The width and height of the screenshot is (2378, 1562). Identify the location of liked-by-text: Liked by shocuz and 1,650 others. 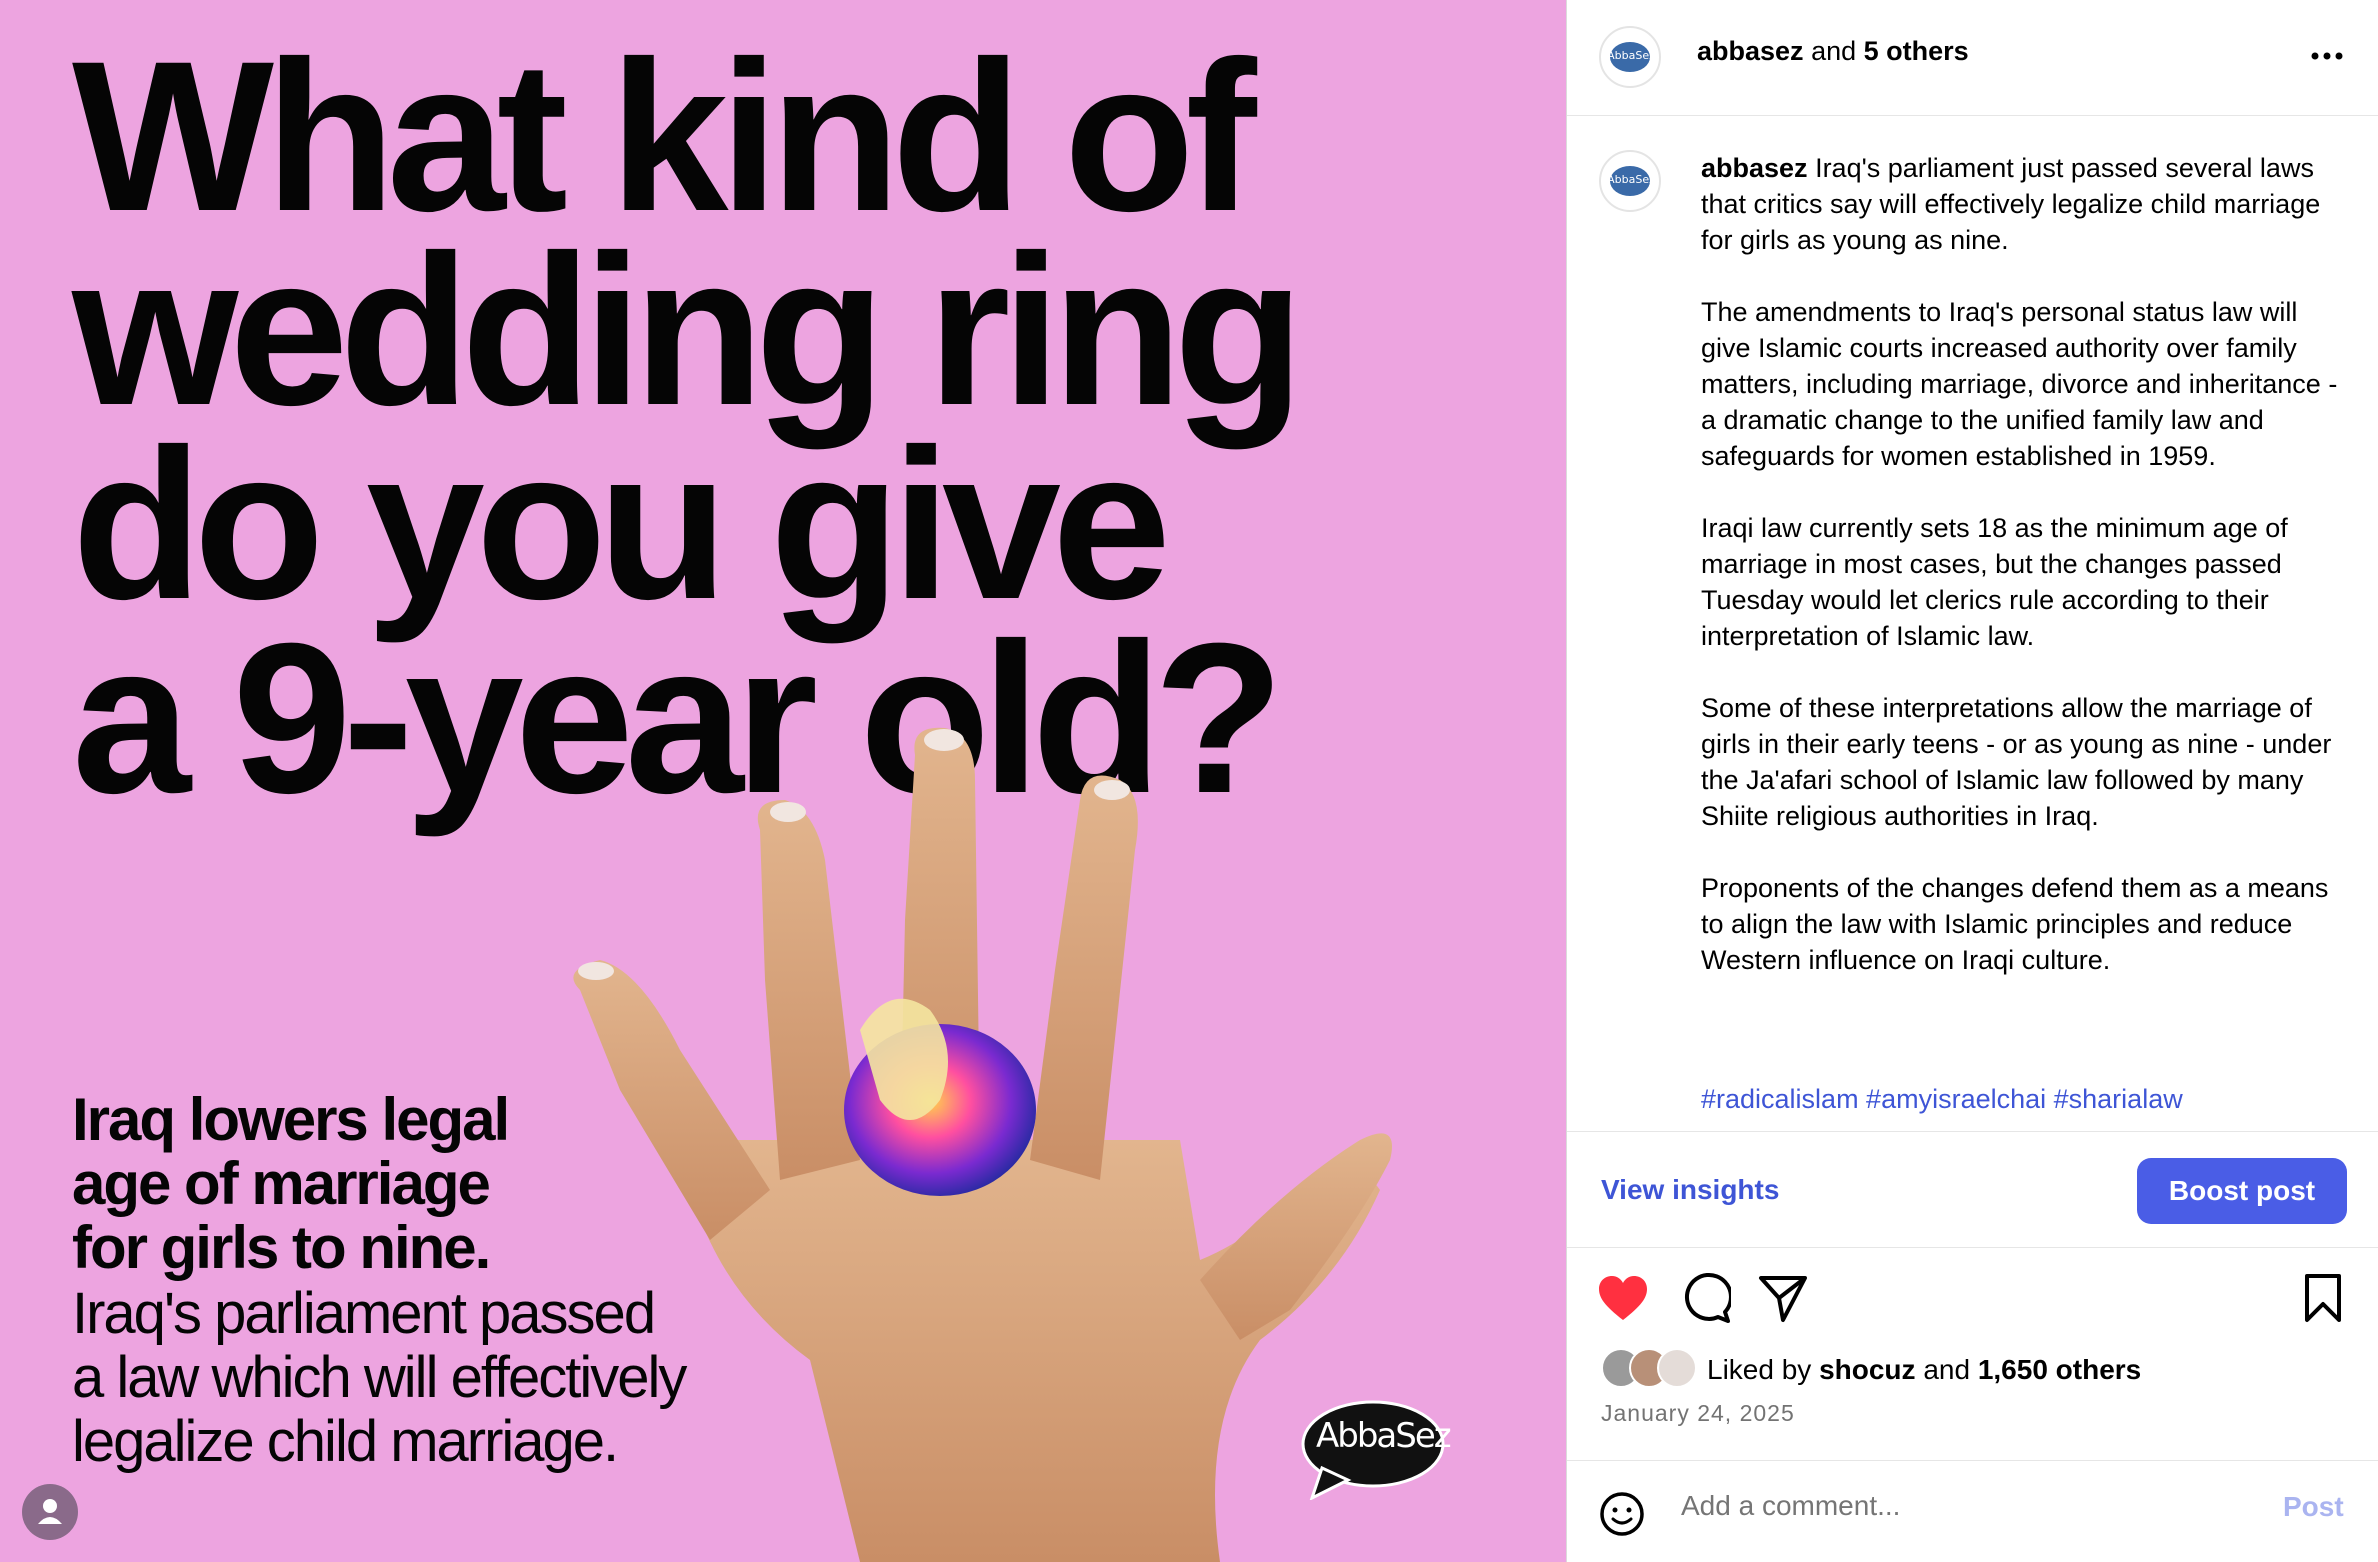
(1924, 1370).